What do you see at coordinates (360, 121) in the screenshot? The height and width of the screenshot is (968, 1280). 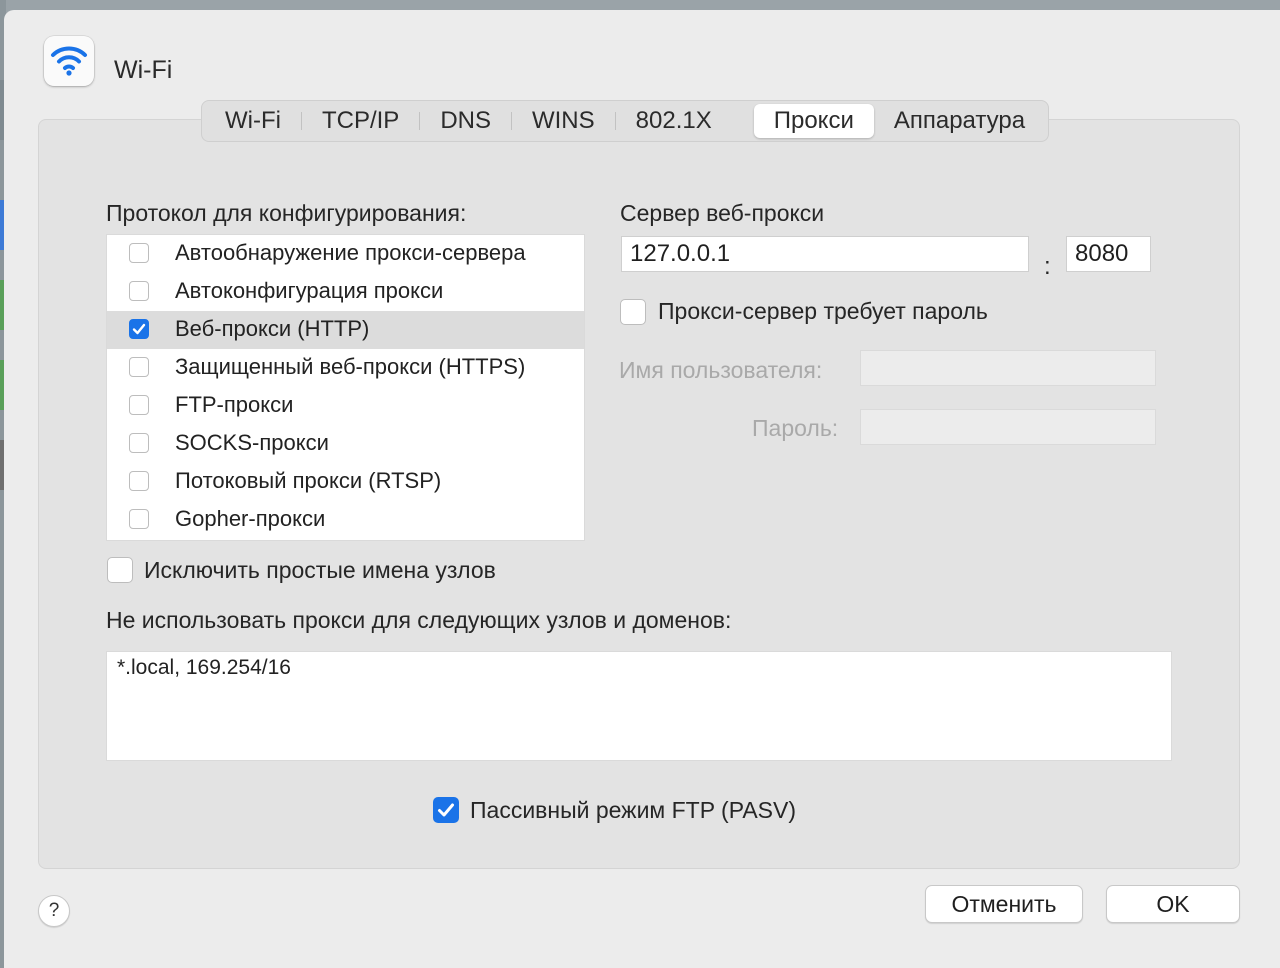 I see `tab-tcpip: TCP/IP` at bounding box center [360, 121].